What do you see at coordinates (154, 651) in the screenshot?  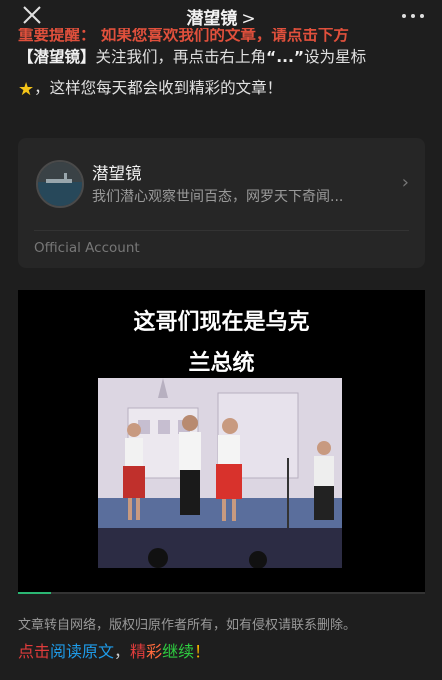 I see `cta-text-3: 彩` at bounding box center [154, 651].